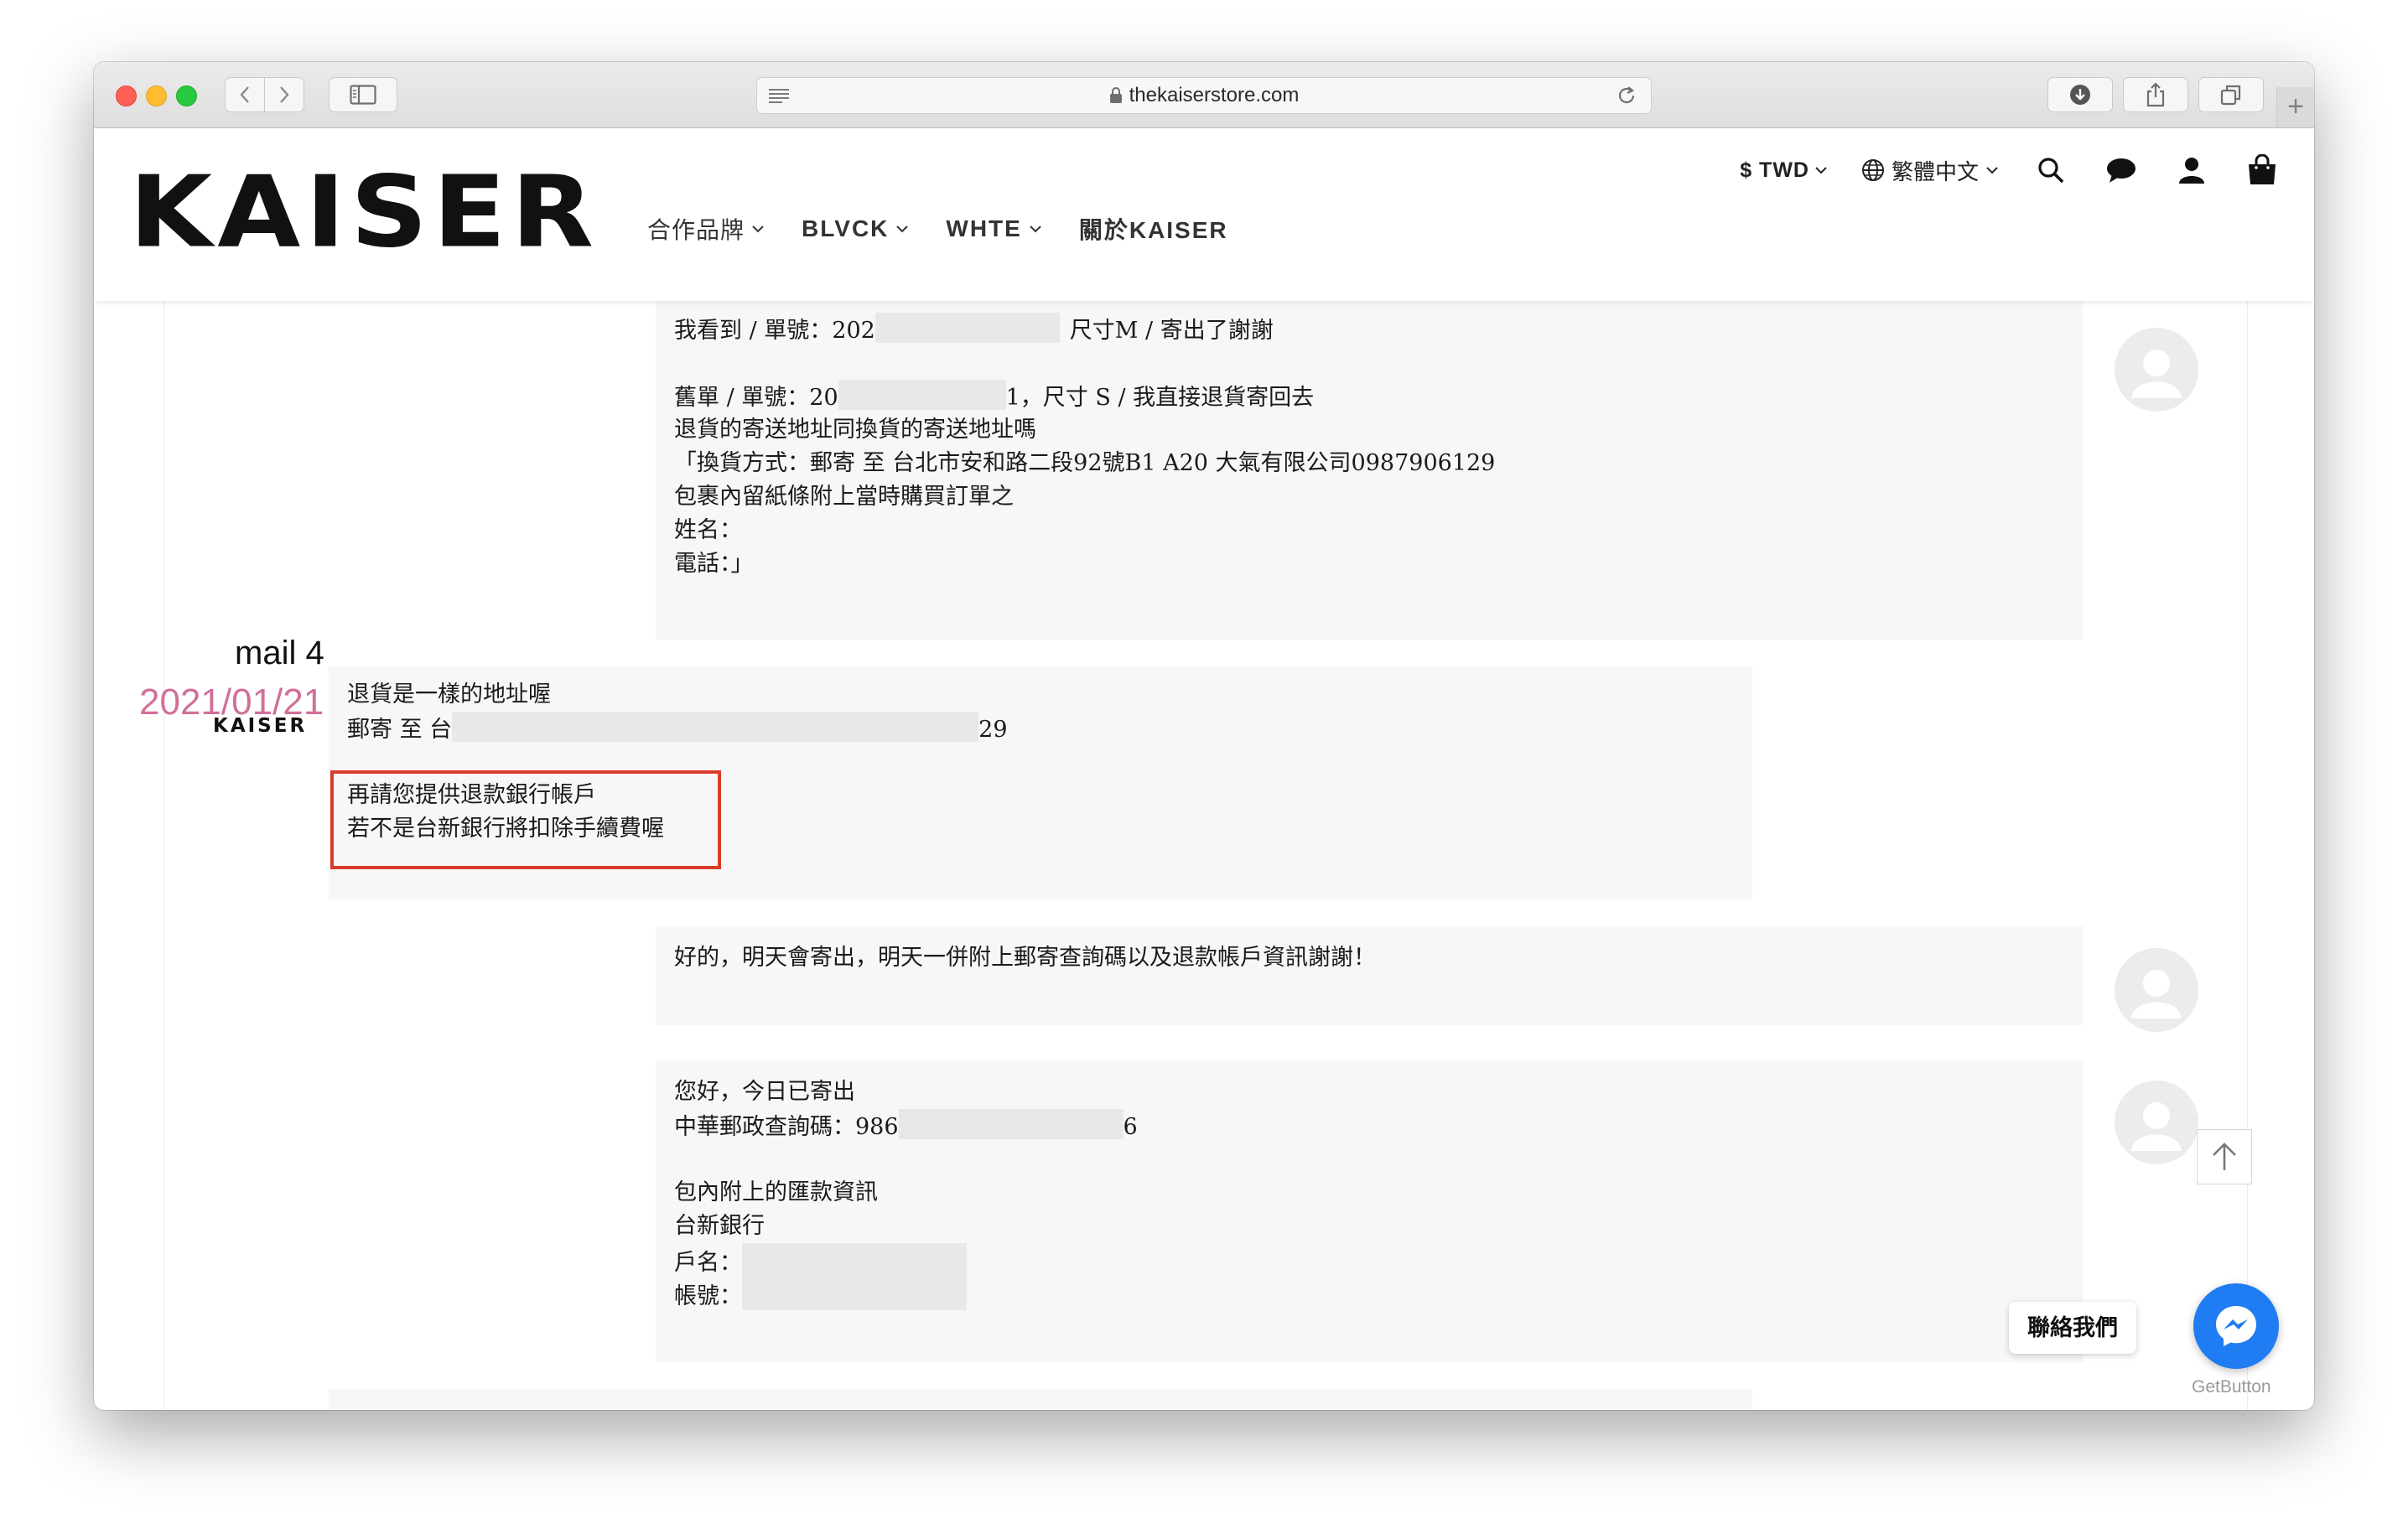 Image resolution: width=2408 pixels, height=1534 pixels. What do you see at coordinates (708, 1296) in the screenshot?
I see `message-text: 帳號：` at bounding box center [708, 1296].